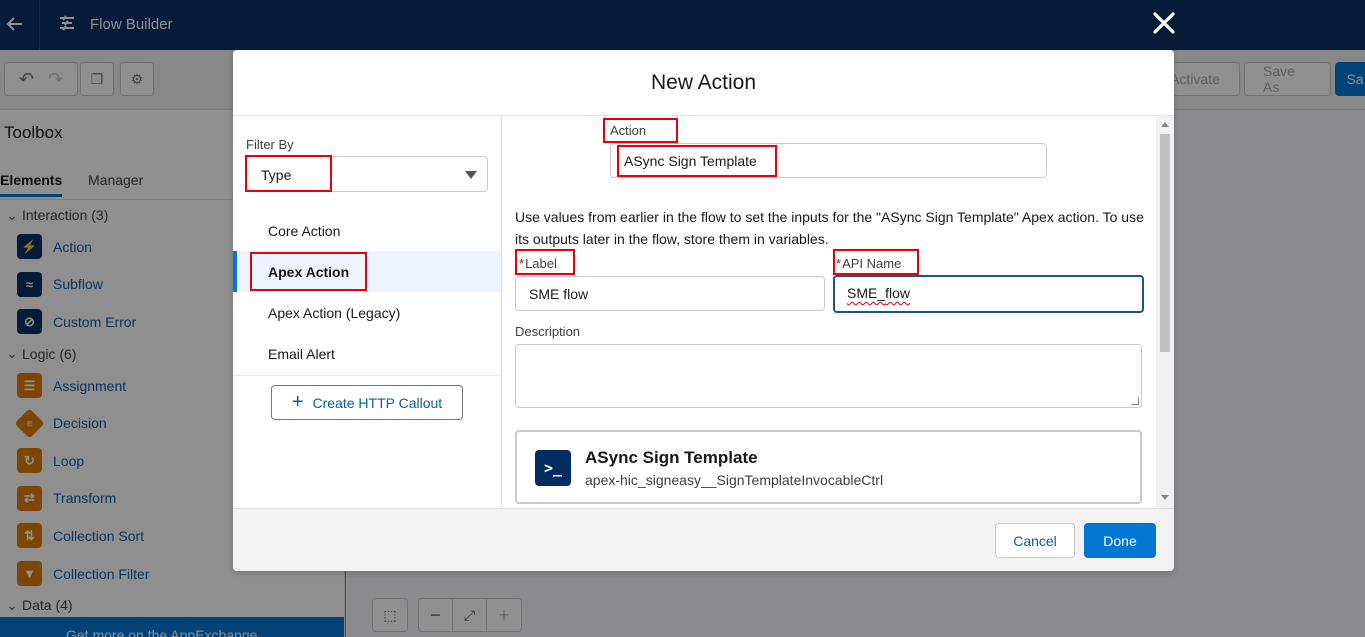  What do you see at coordinates (1165, 124) in the screenshot?
I see `scroll-up-icon` at bounding box center [1165, 124].